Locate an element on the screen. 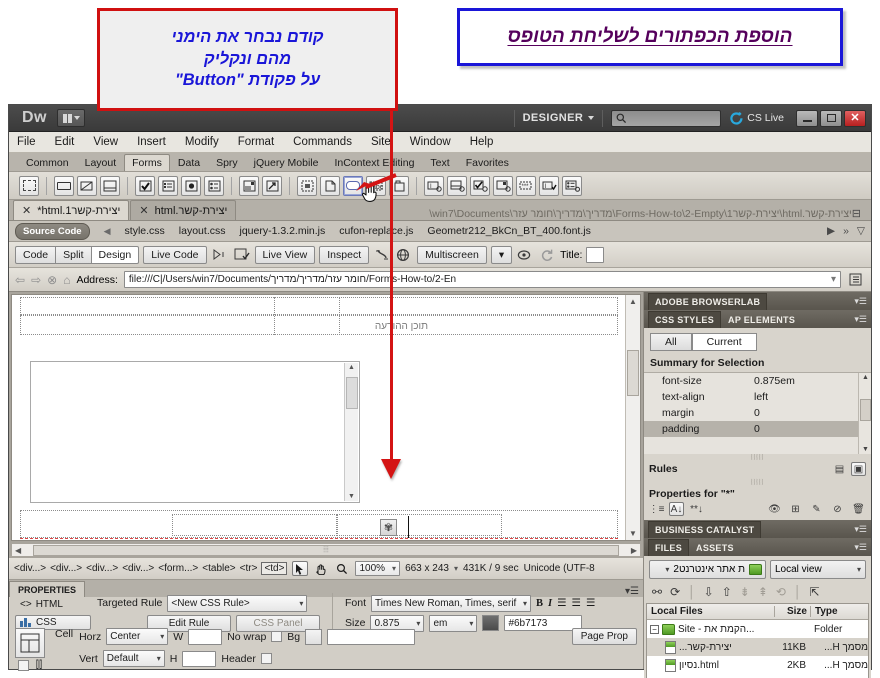 The image size is (880, 678). attach-style-sheet-icon: 👁 is located at coordinates (774, 509).